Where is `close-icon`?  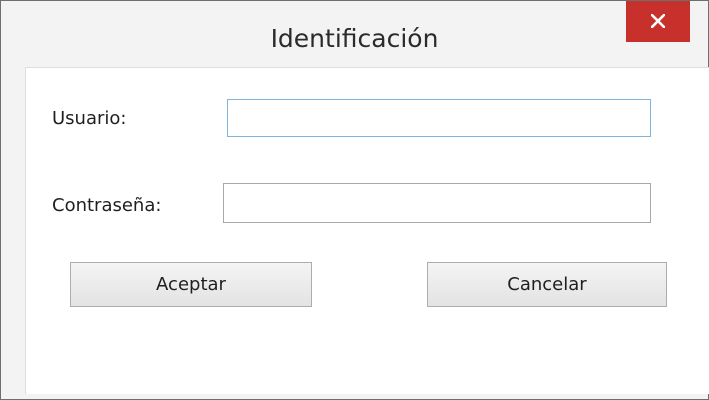
close-icon is located at coordinates (658, 21).